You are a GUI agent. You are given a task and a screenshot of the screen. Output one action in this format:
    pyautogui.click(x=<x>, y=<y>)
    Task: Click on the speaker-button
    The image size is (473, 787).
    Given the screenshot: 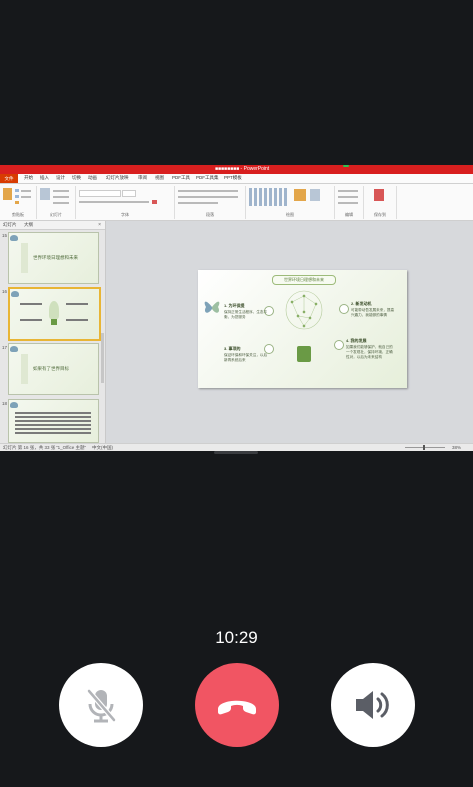 What is the action you would take?
    pyautogui.click(x=373, y=705)
    